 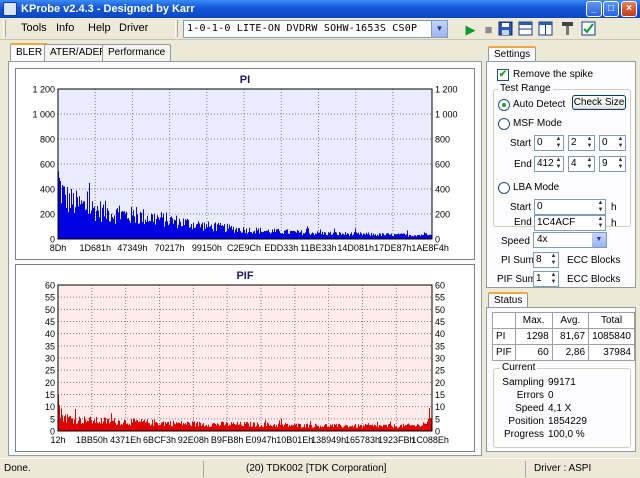 What do you see at coordinates (108, 9) in the screenshot?
I see `window-title: KProbe v2.4.3 - Designed by Karr` at bounding box center [108, 9].